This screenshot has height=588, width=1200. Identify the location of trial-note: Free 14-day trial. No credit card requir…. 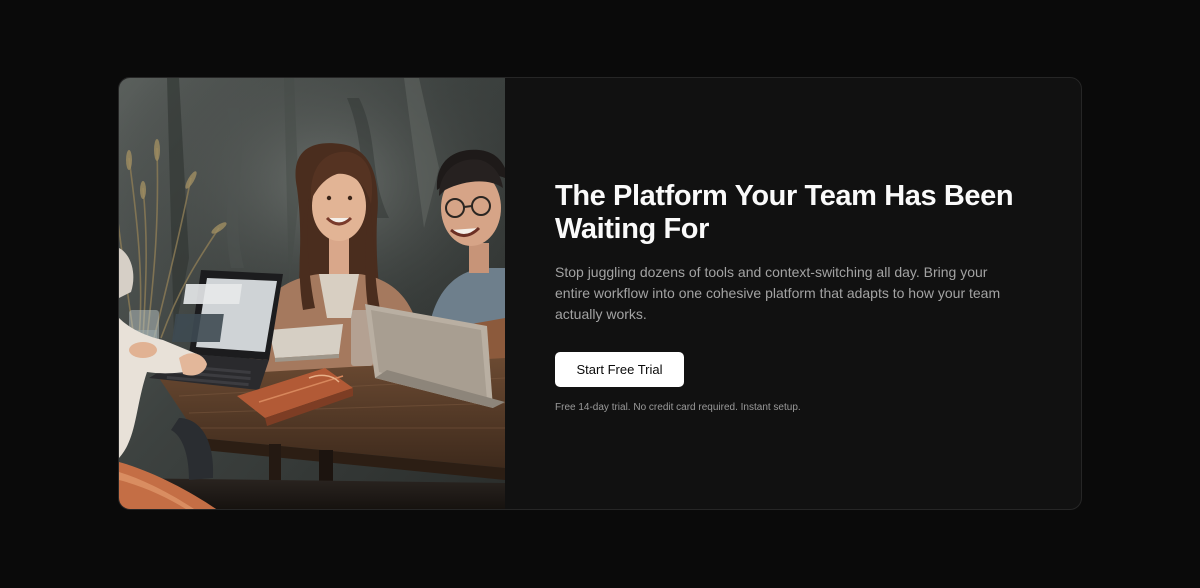
(678, 407).